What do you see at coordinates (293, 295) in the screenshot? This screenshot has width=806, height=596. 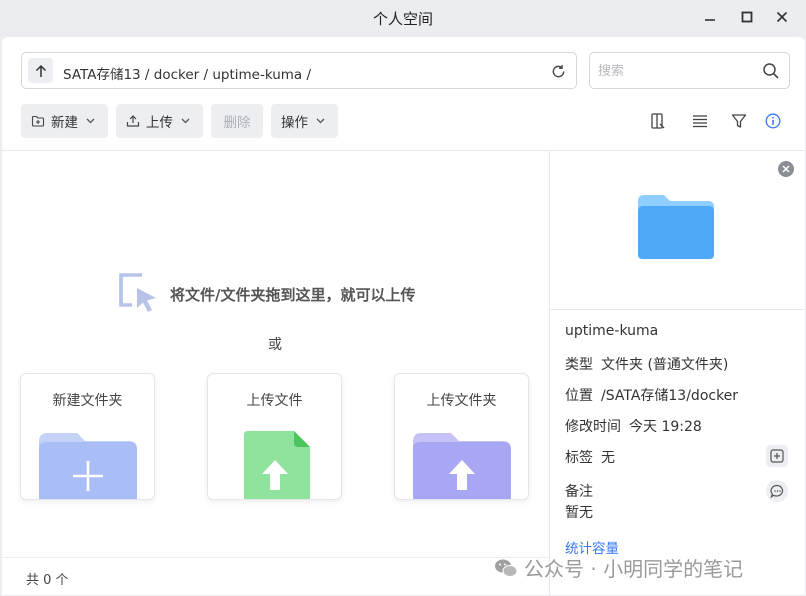 I see `drop-hint: 将文件/文件夹拖到这里，就可以上传` at bounding box center [293, 295].